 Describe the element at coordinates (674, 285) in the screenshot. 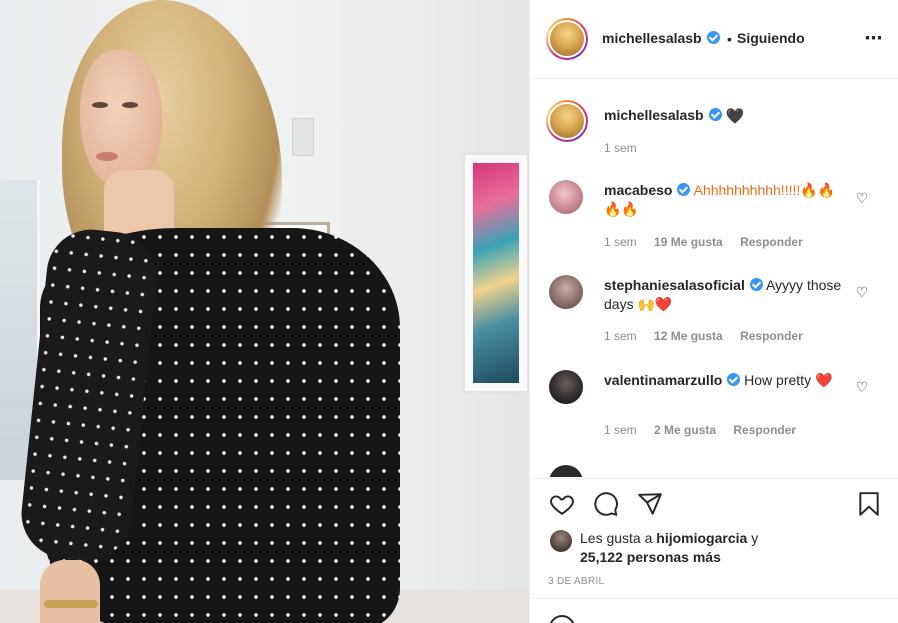

I see `comment-username: stephaniesalasoficial` at that location.